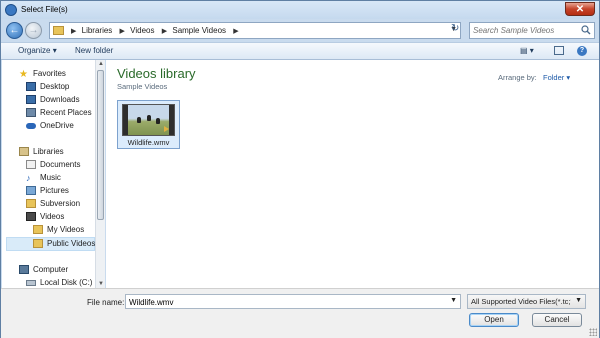  I want to click on nav-label: Documents, so click(60, 164).